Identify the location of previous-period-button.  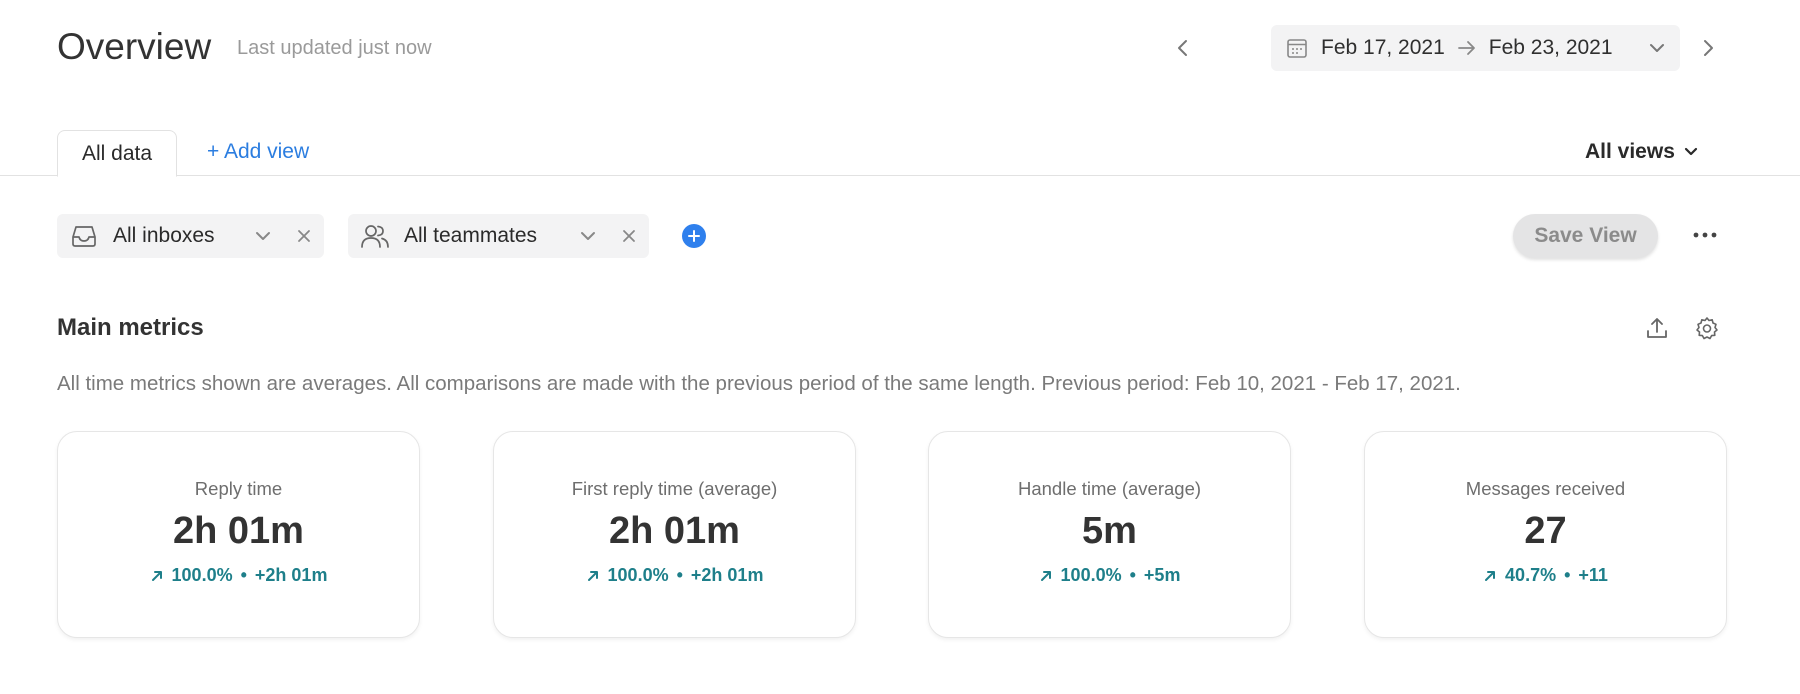
(1183, 48).